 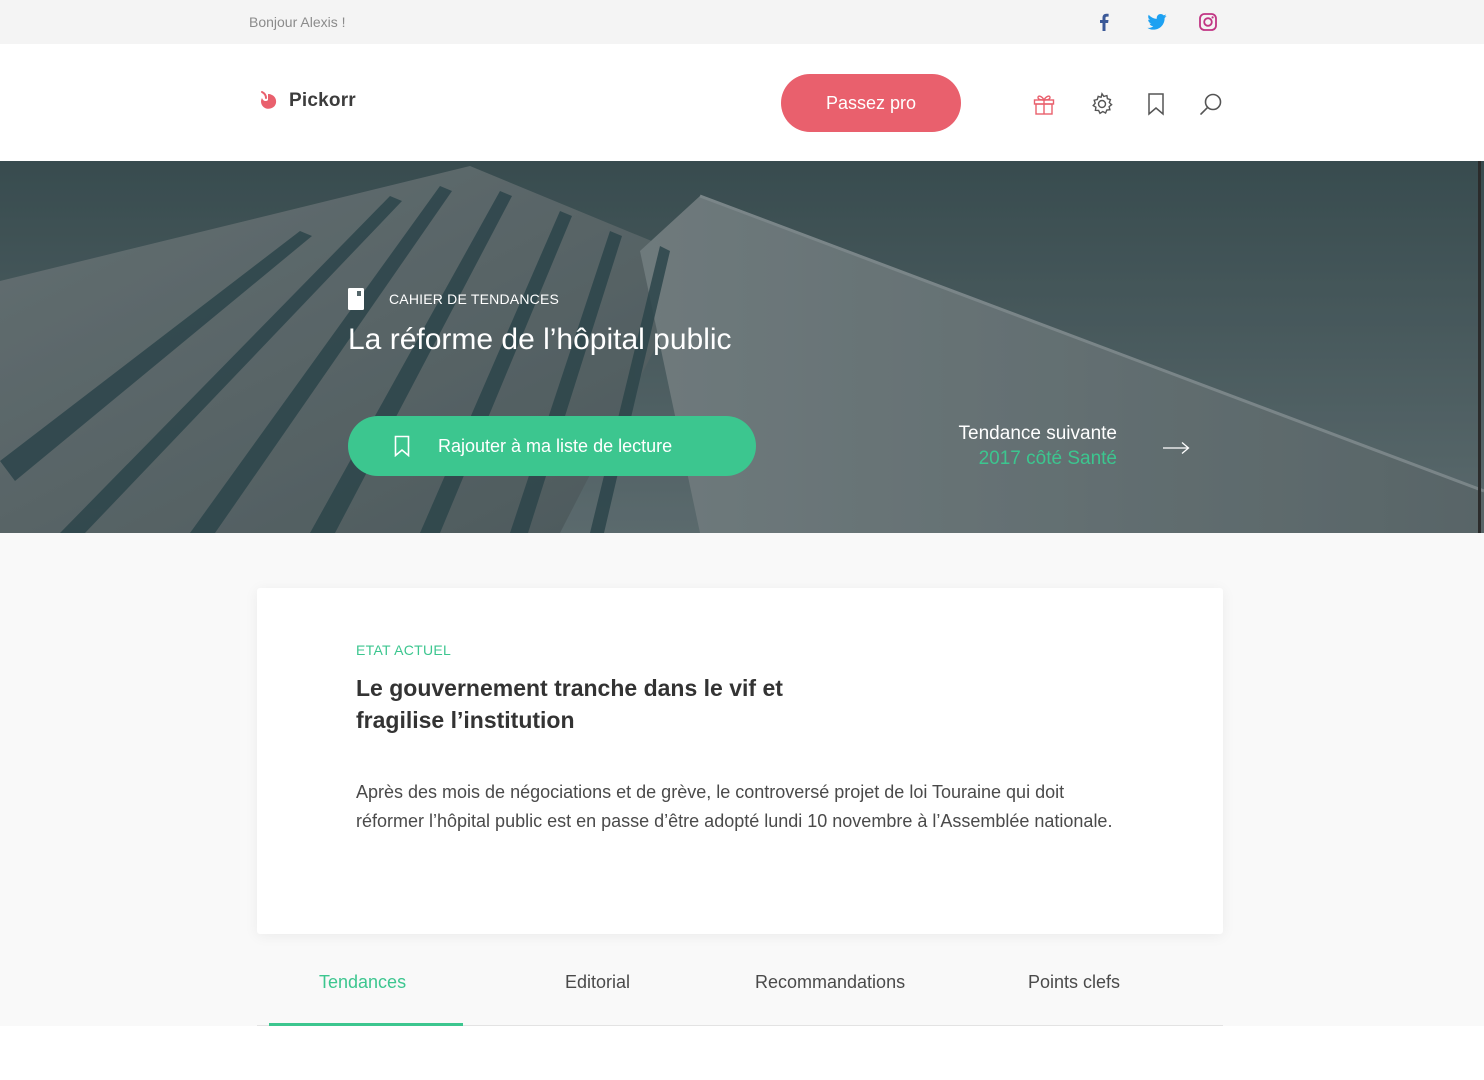 I want to click on facebook-icon, so click(x=1104, y=22).